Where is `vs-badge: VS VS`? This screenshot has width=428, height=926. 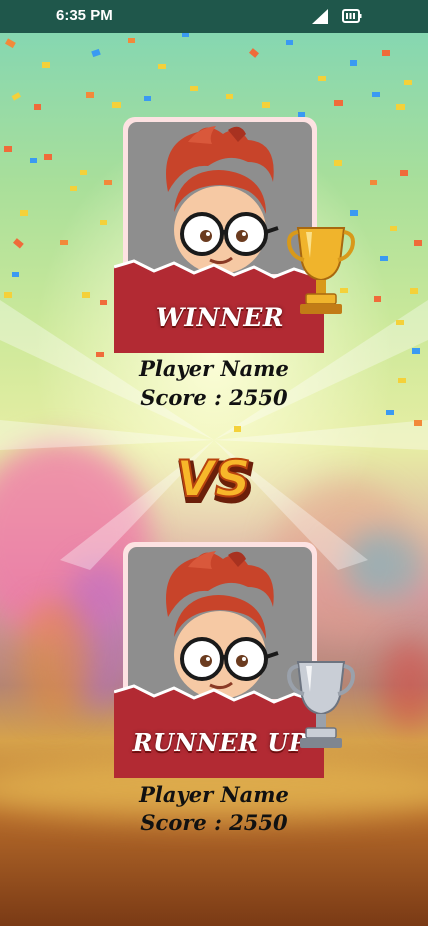 vs-badge: VS VS is located at coordinates (215, 480).